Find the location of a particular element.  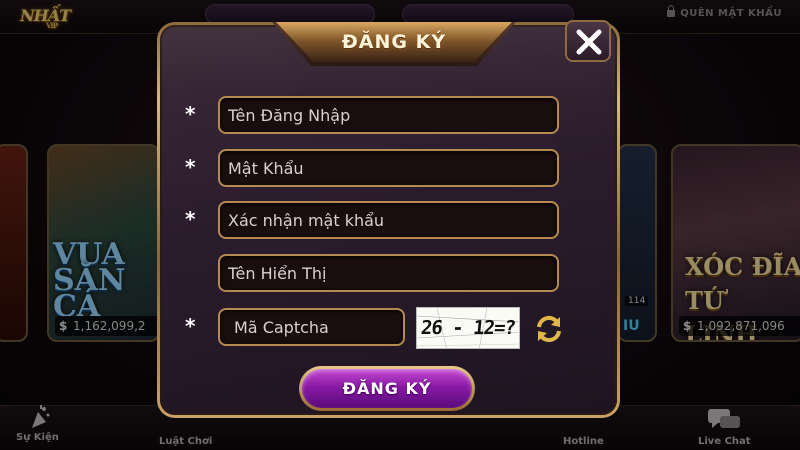

display-name-input is located at coordinates (388, 273).